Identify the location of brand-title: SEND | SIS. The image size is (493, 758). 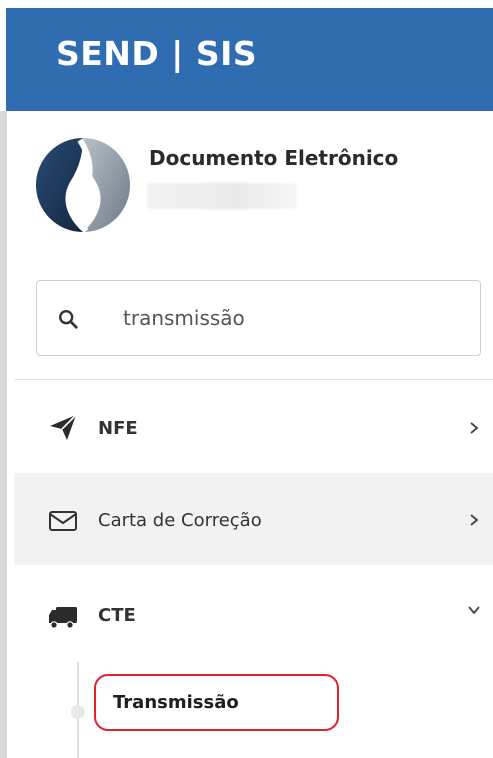
(156, 53).